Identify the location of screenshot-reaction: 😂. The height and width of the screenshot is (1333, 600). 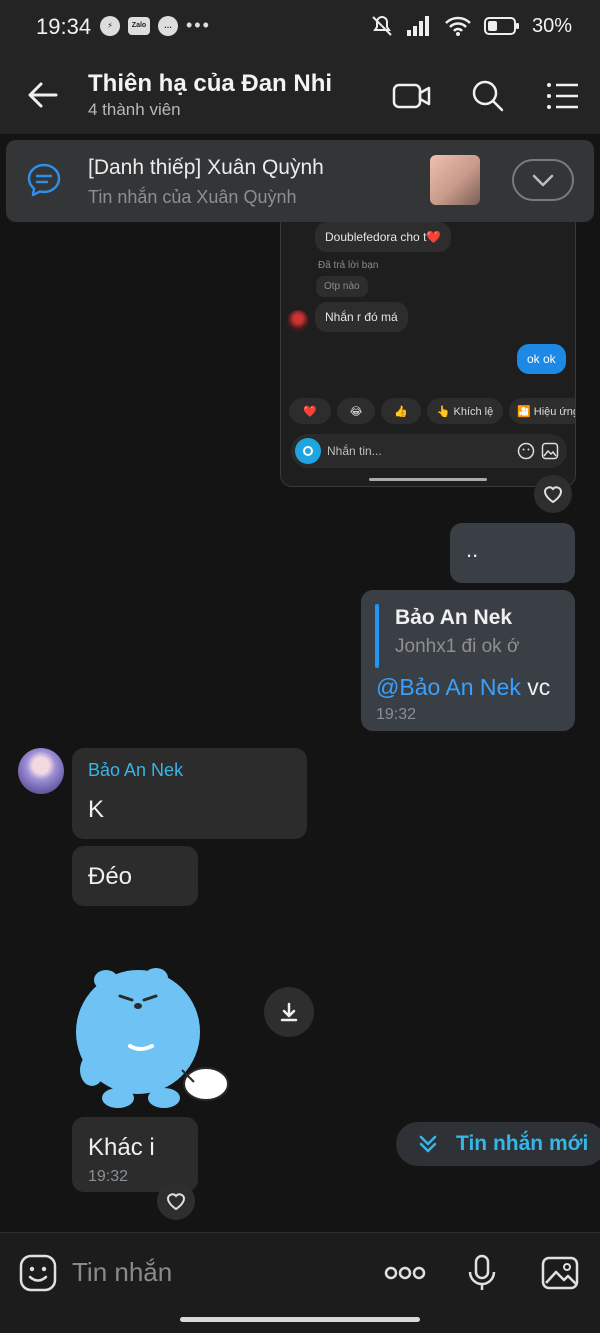
(356, 411).